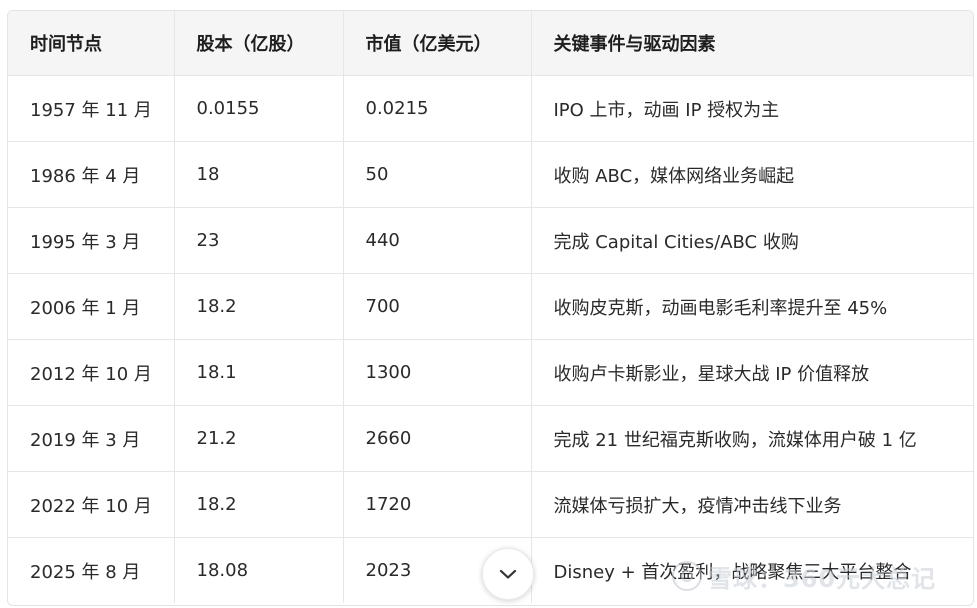 This screenshot has height=608, width=977. Describe the element at coordinates (437, 438) in the screenshot. I see `cell-market-cap: 2660` at that location.